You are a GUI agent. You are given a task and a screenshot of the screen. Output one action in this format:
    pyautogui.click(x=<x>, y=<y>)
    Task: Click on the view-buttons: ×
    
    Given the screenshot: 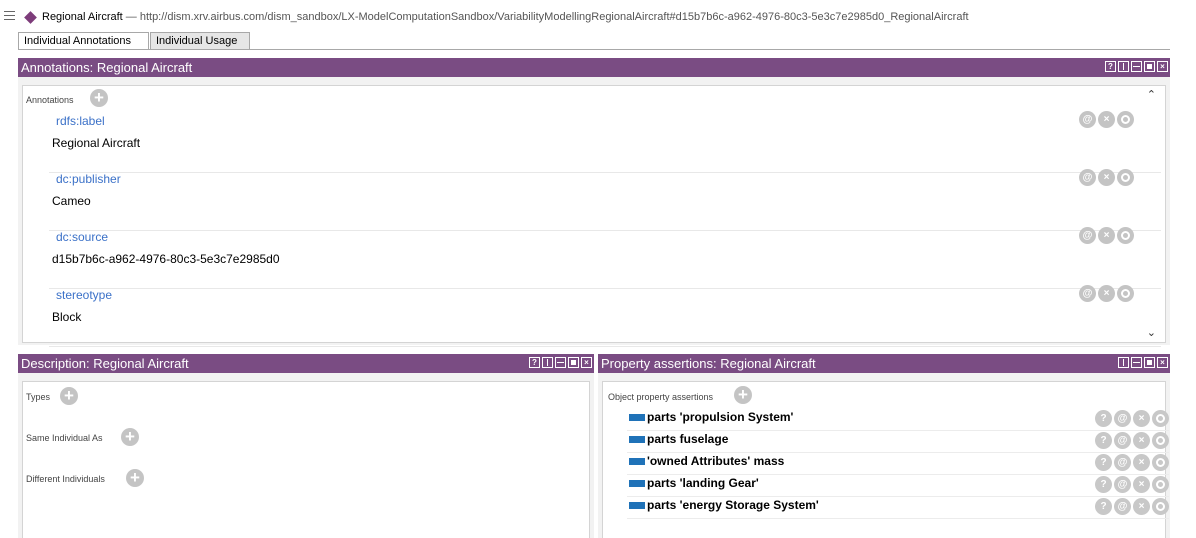 What is the action you would take?
    pyautogui.click(x=1143, y=363)
    